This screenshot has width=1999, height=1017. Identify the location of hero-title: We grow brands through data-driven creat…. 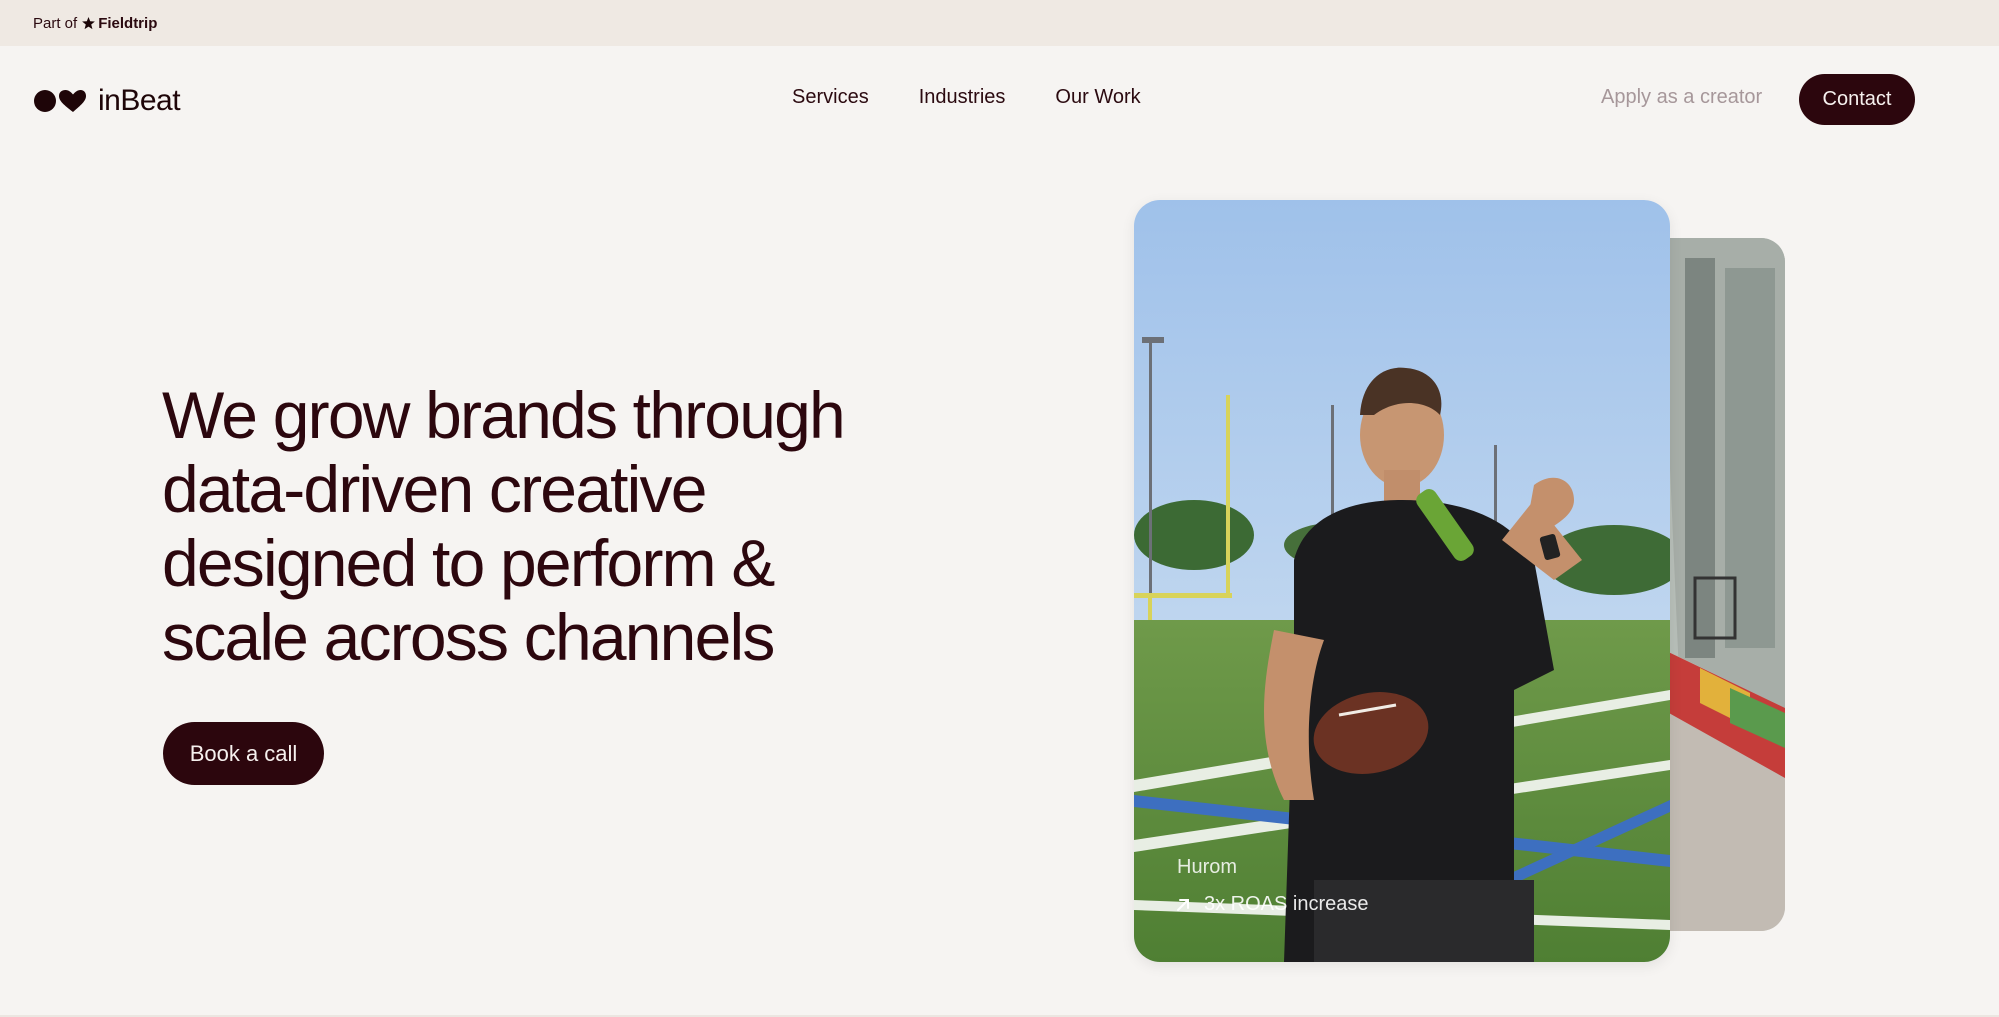
(504, 526).